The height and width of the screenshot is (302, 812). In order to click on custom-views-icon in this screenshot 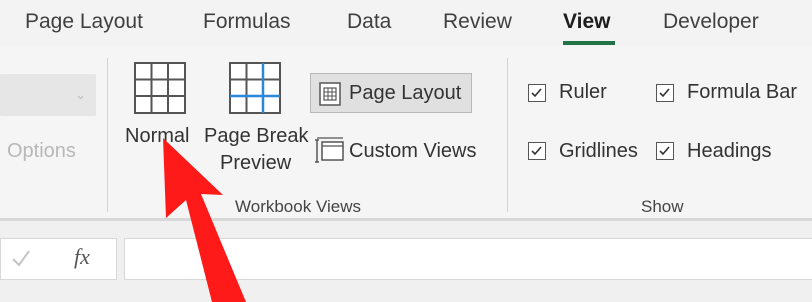, I will do `click(329, 150)`.